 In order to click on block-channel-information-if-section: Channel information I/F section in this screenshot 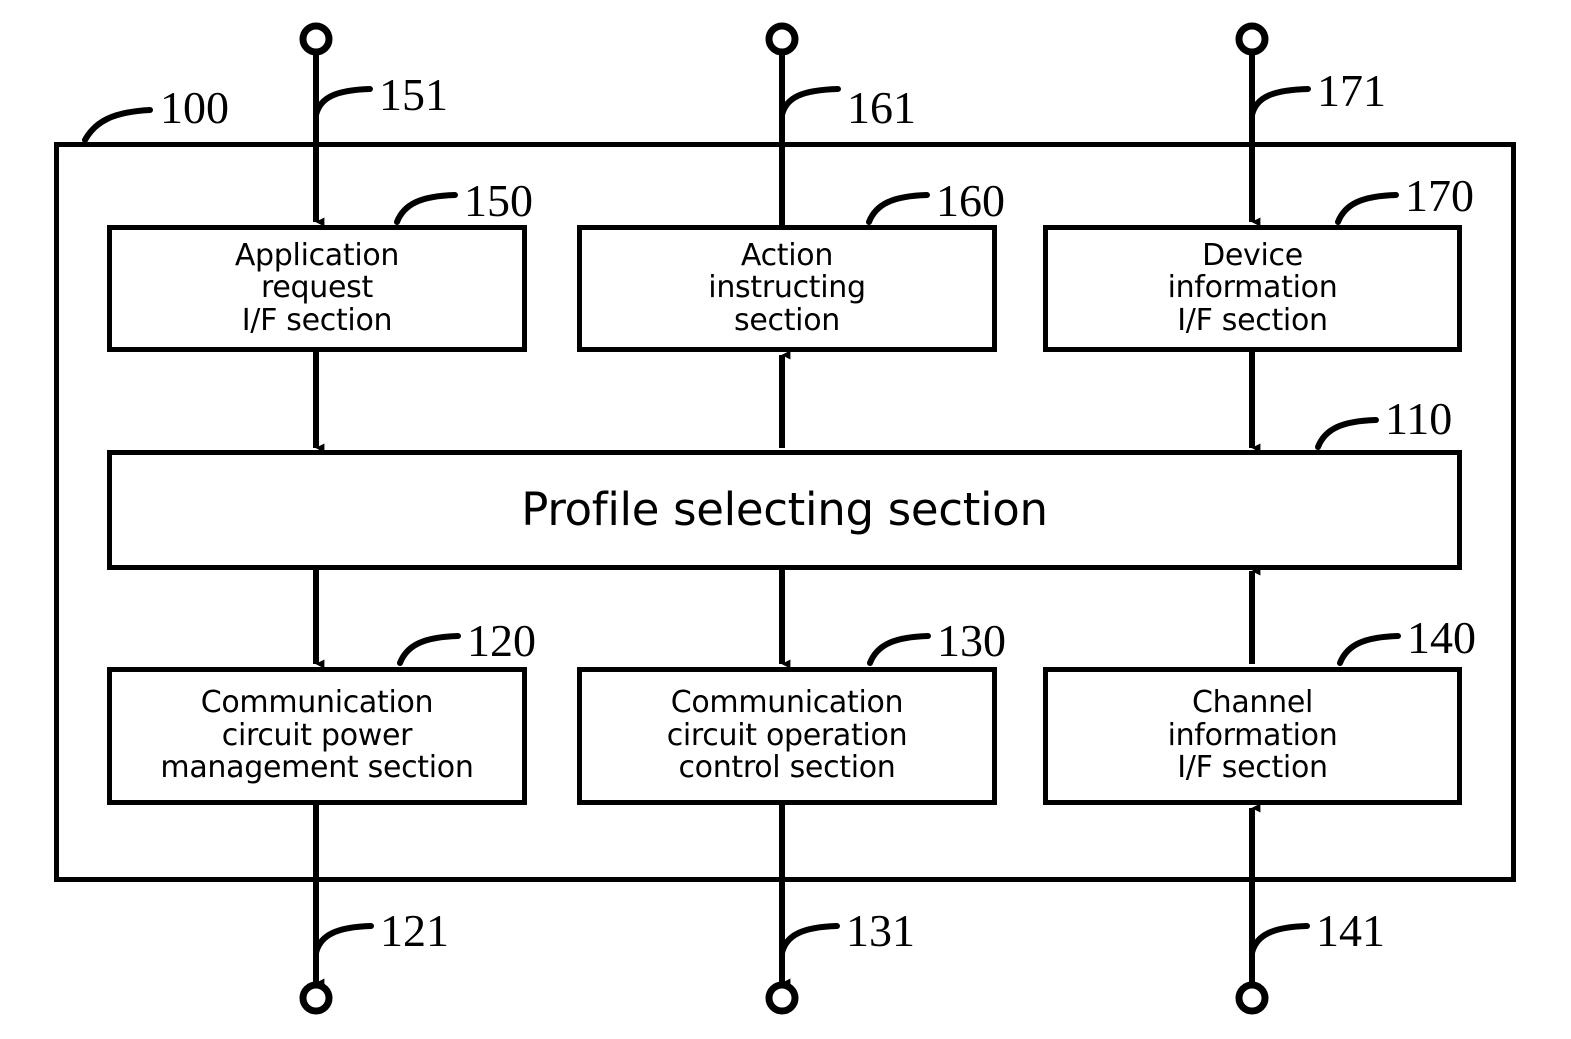, I will do `click(1252, 736)`.